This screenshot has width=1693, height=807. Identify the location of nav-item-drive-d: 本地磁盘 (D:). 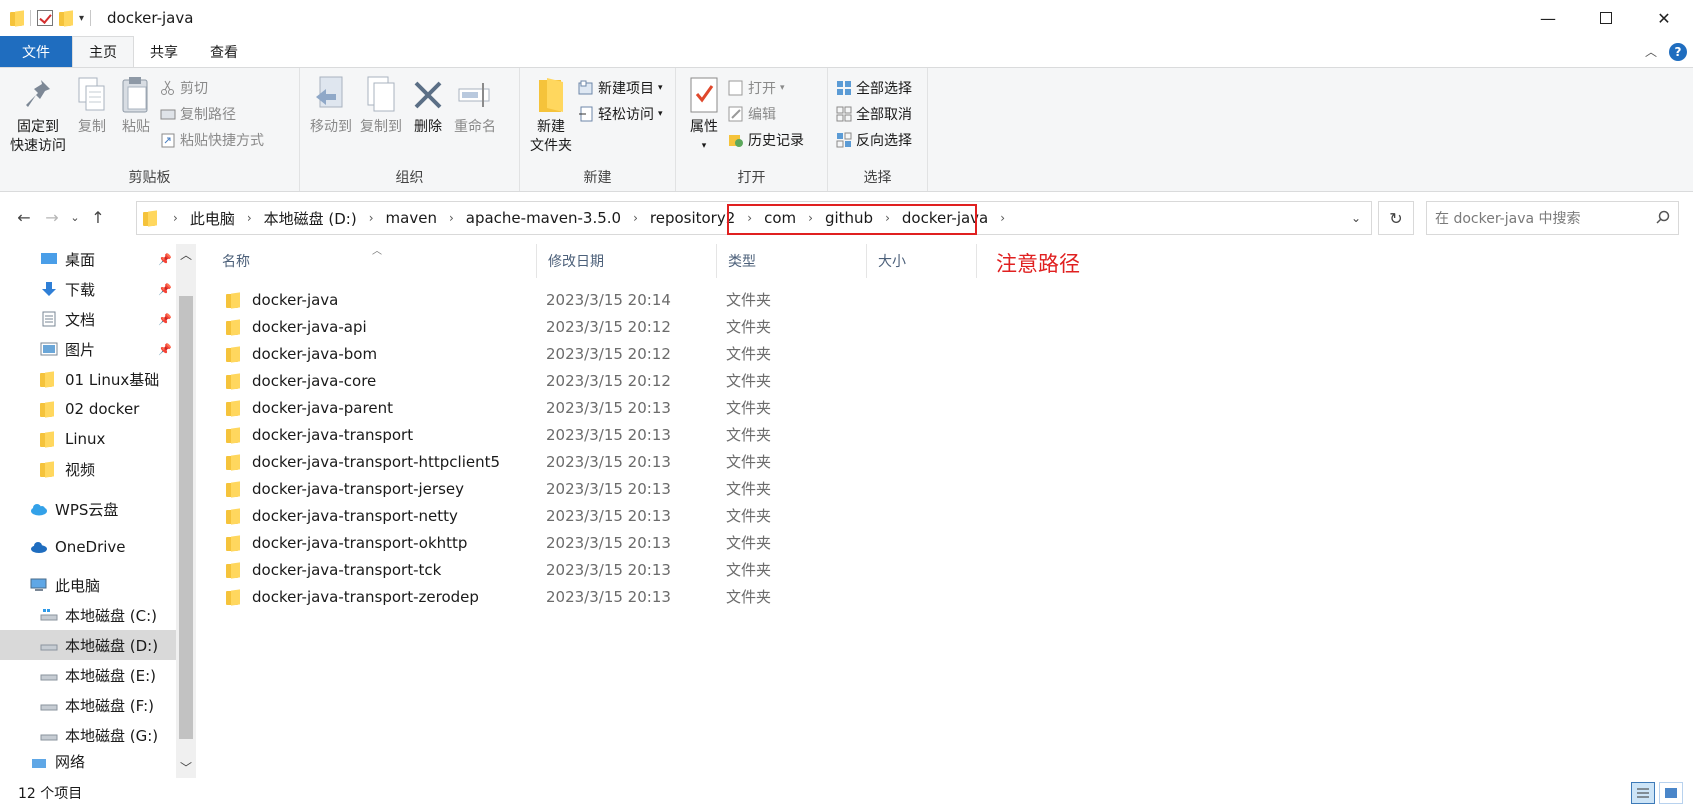
(98, 645).